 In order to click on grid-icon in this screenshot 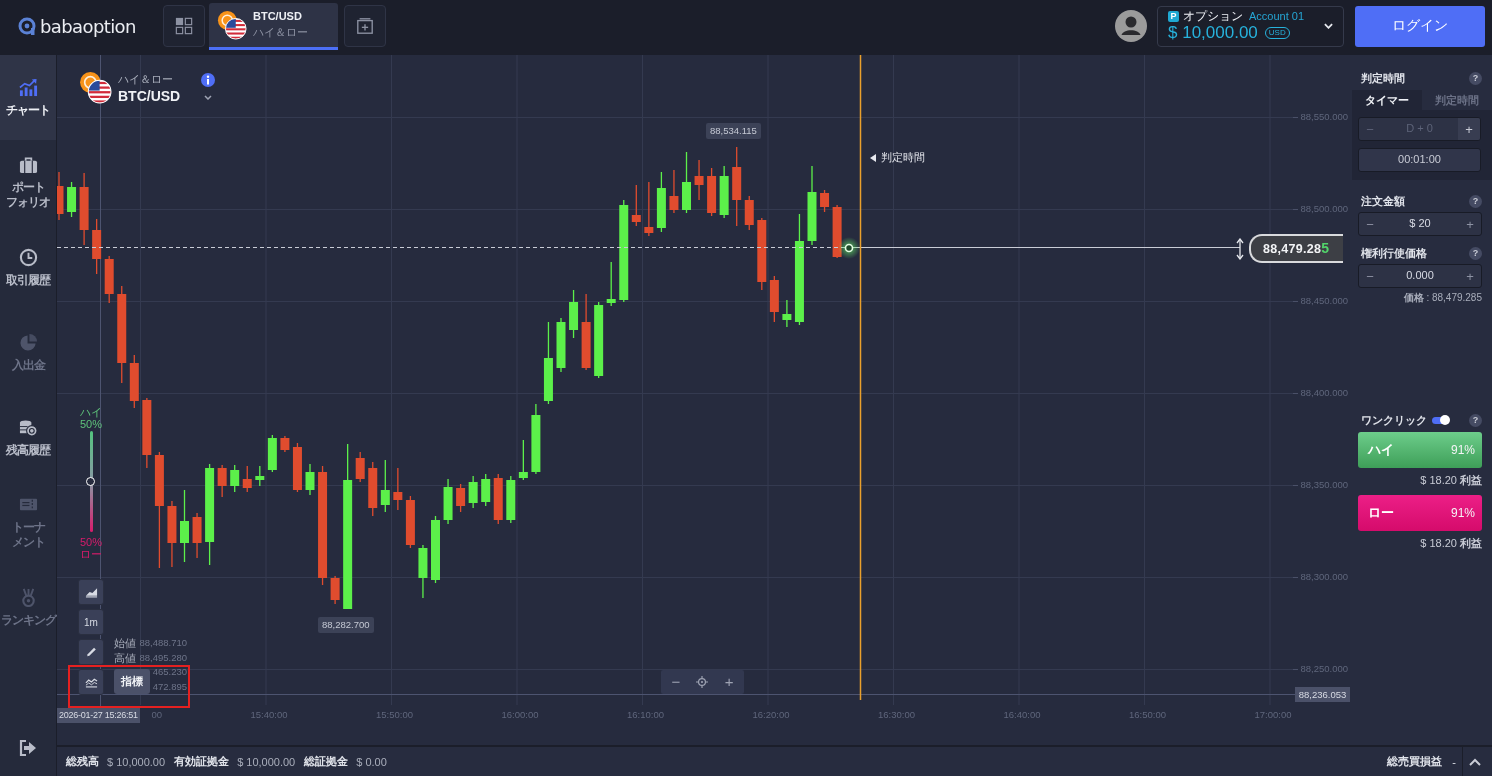, I will do `click(184, 26)`.